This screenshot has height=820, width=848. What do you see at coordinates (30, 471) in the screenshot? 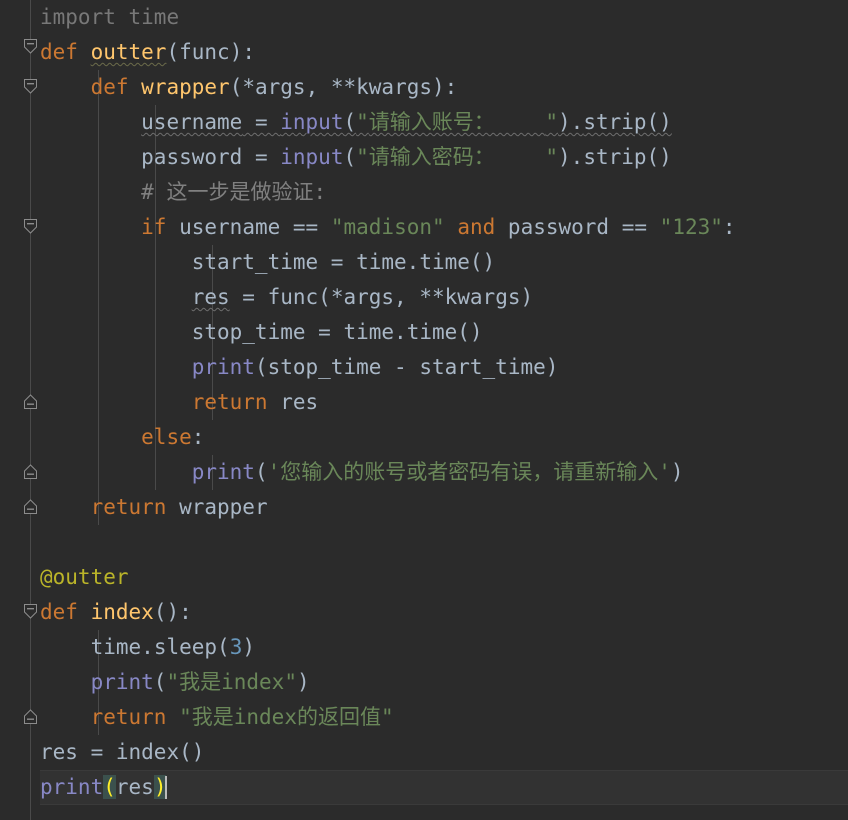
I see `fold-marker-end-else` at bounding box center [30, 471].